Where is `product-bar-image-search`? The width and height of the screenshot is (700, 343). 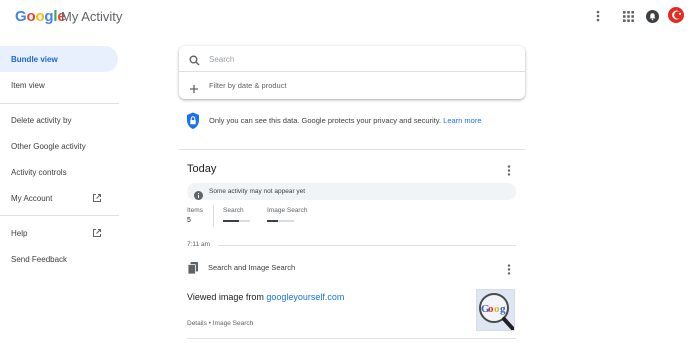 product-bar-image-search is located at coordinates (280, 221).